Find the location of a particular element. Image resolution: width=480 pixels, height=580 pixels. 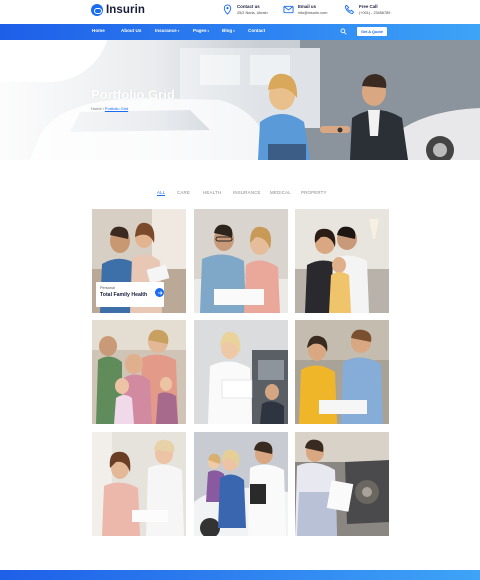

filter-all: ALL is located at coordinates (161, 193).